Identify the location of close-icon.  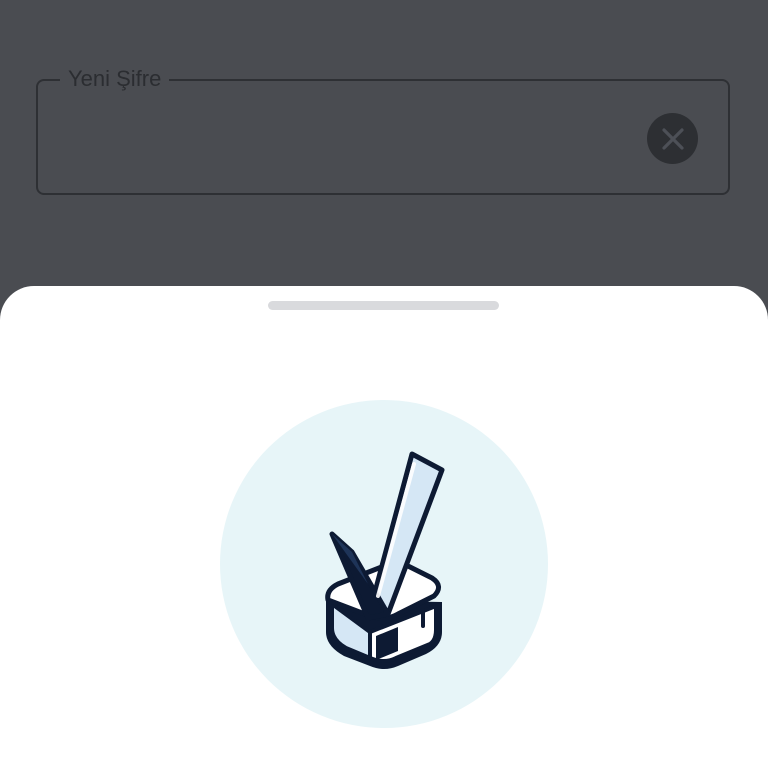
(672, 138).